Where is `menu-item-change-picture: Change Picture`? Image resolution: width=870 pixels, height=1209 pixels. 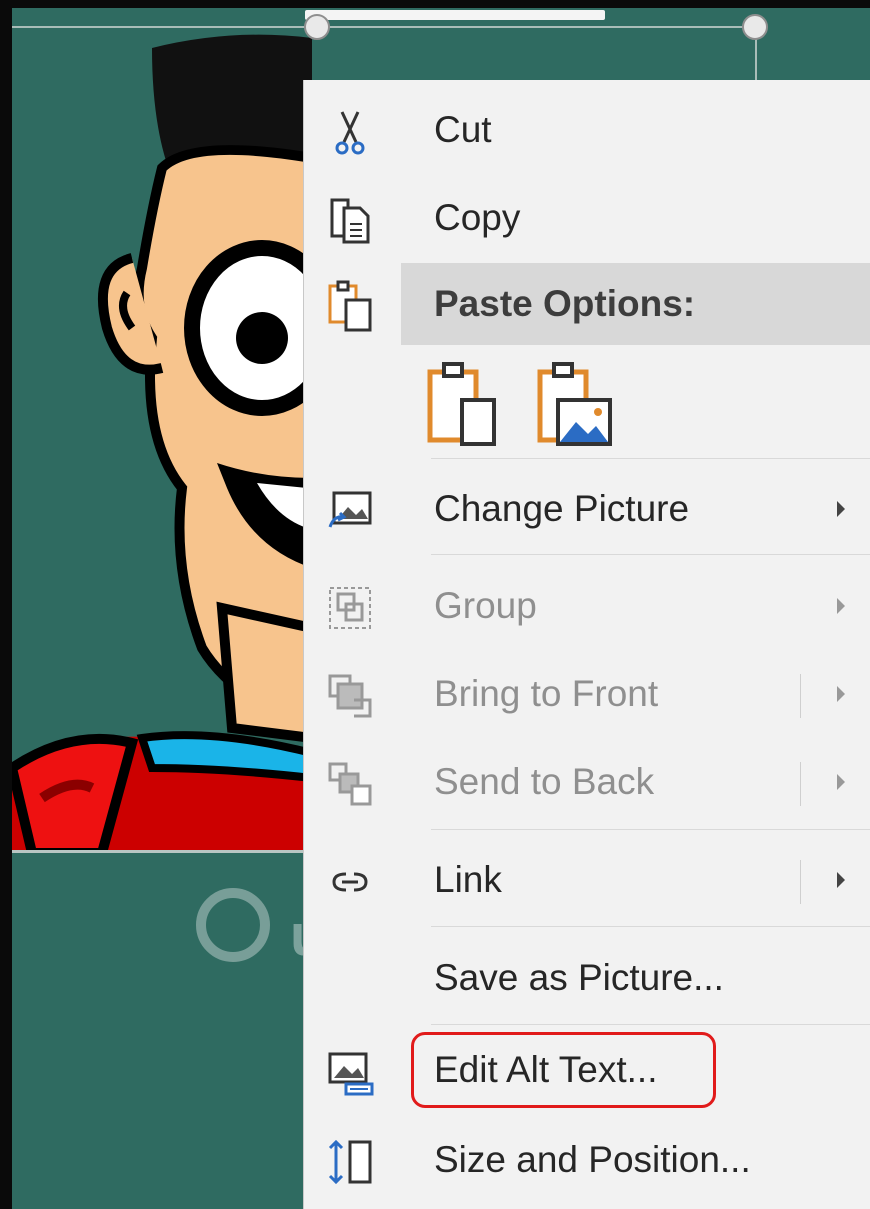
menu-item-change-picture: Change Picture is located at coordinates (587, 509).